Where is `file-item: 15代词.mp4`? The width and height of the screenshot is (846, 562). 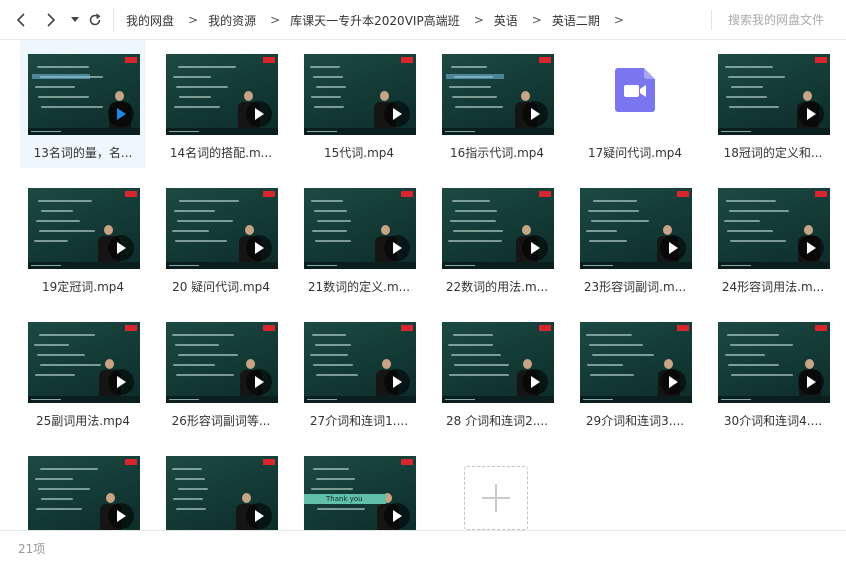
file-item: 15代词.mp4 is located at coordinates (359, 104).